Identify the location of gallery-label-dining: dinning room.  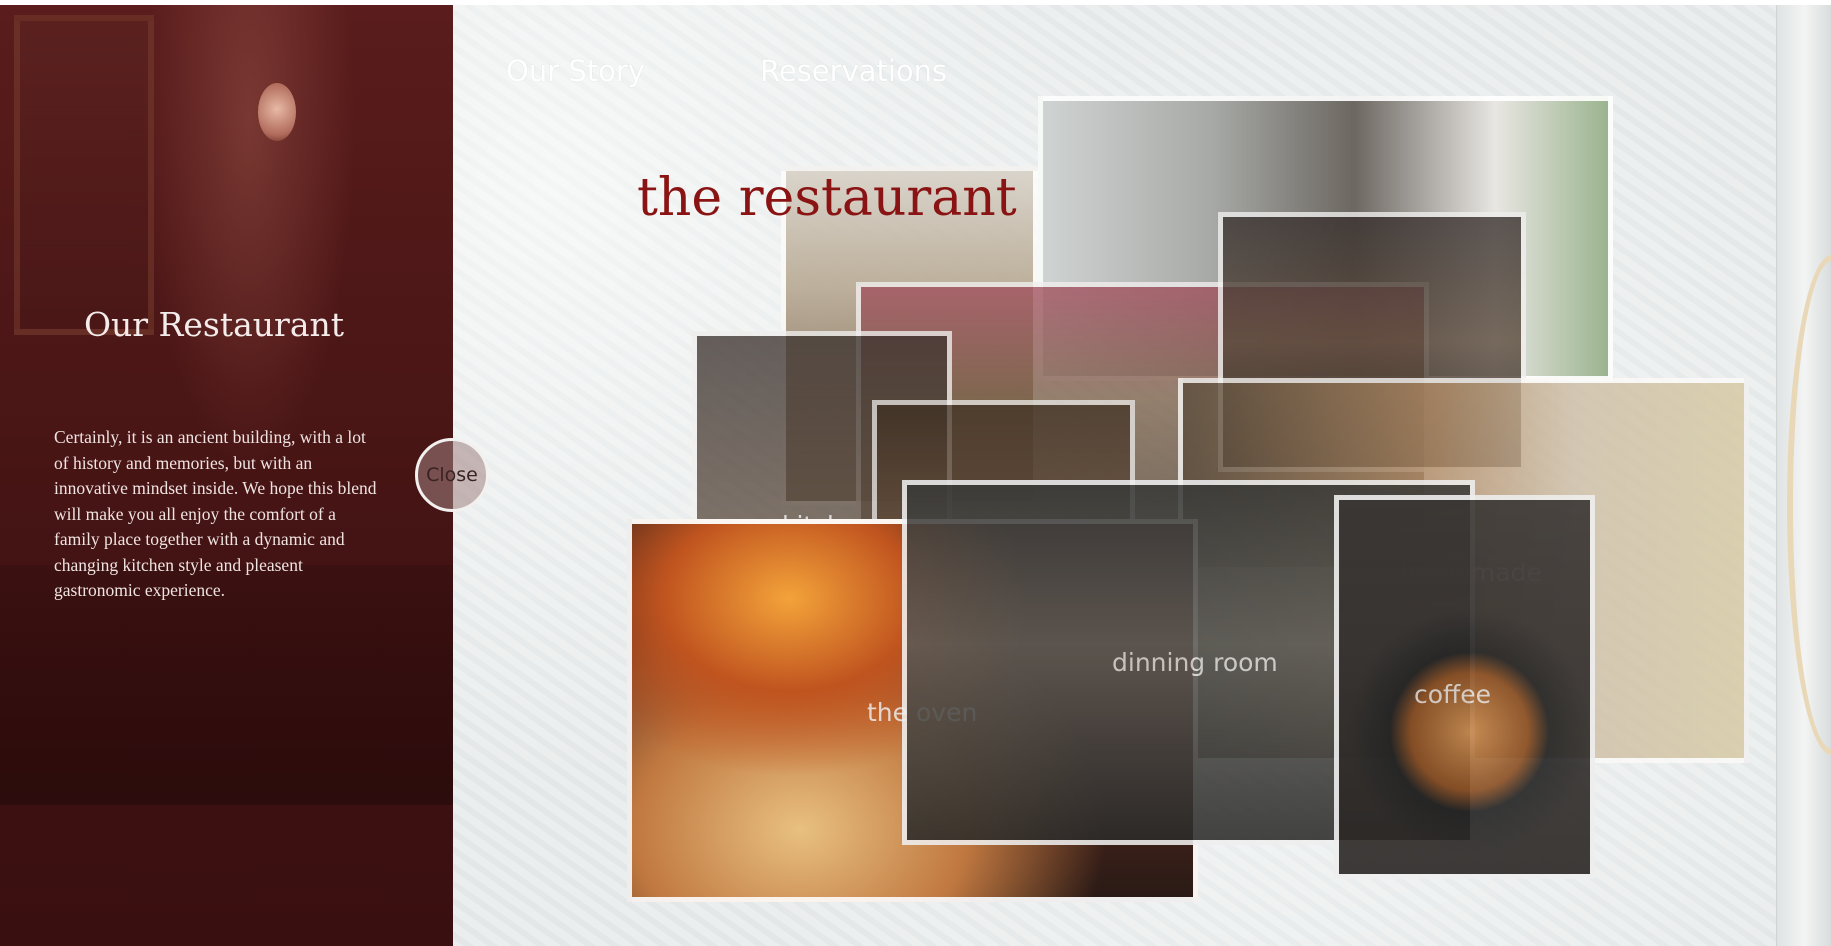
(1195, 662).